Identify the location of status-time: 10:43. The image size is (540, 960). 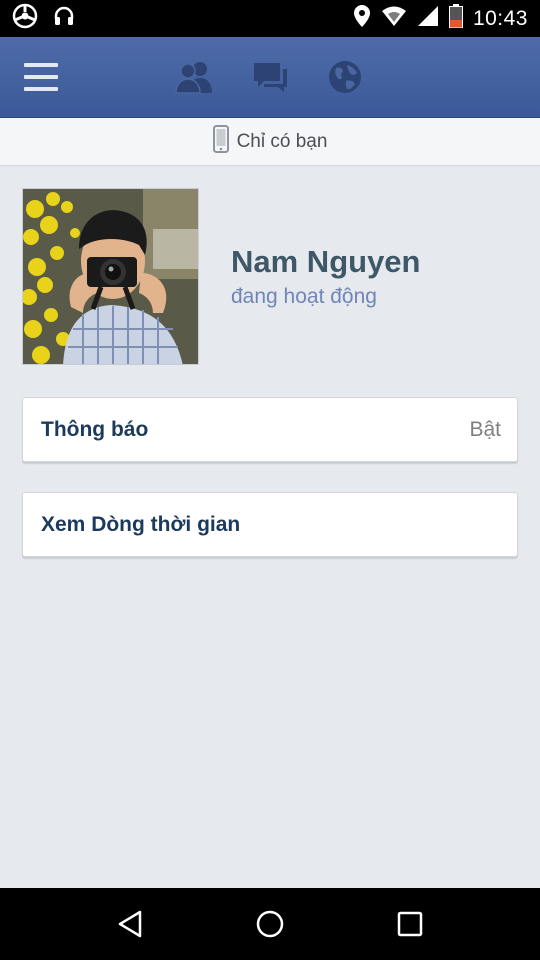
(500, 18).